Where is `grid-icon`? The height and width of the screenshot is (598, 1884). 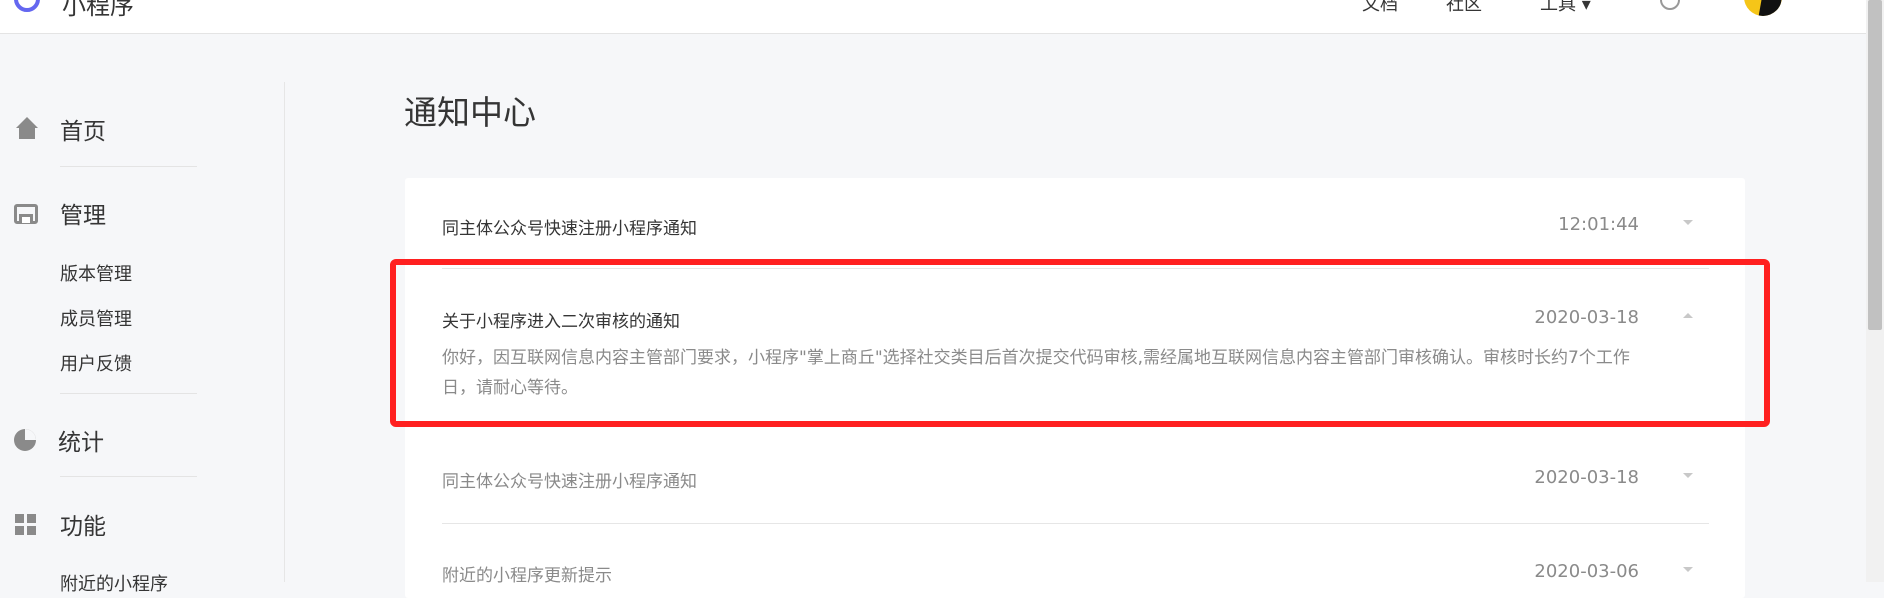 grid-icon is located at coordinates (26, 524).